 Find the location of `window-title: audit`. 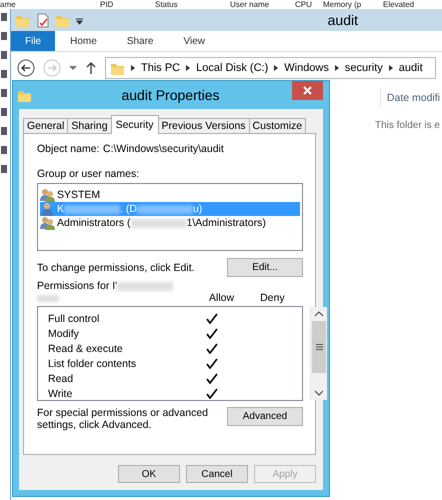

window-title: audit is located at coordinates (343, 20).